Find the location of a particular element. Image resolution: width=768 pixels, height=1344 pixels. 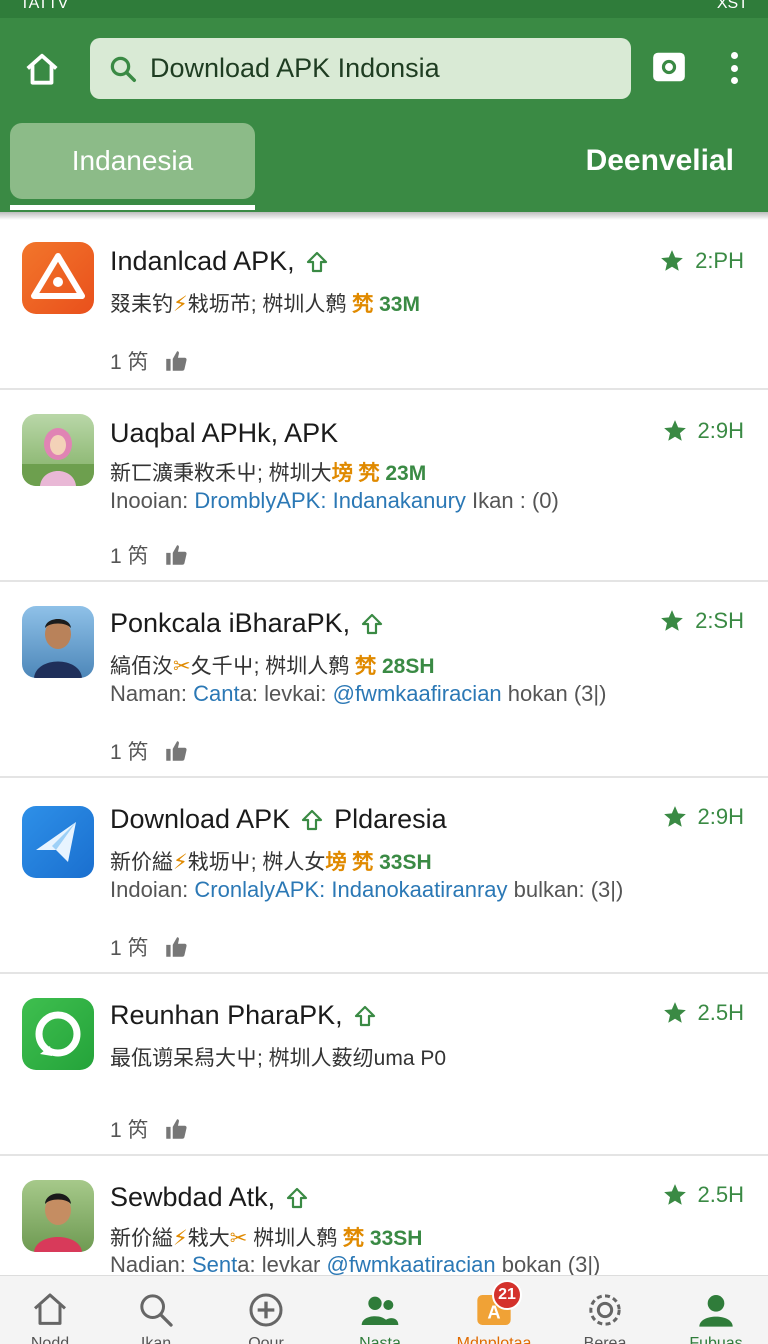

search-bar: Download APK Indonsia is located at coordinates (360, 68).